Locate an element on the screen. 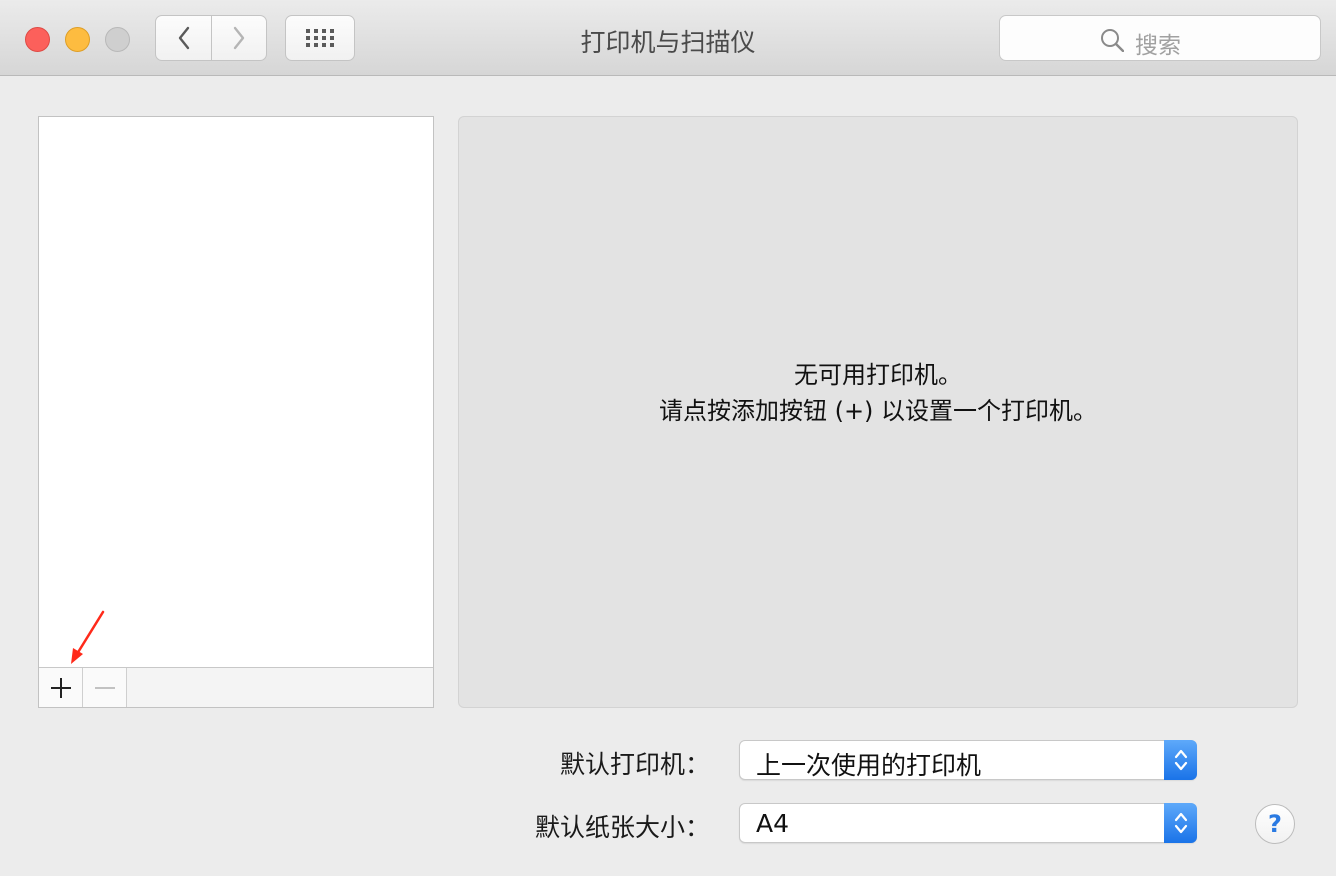  add-printer-hint: 请点按添加按钮 (+) 以设置一个打印机。 is located at coordinates (878, 411).